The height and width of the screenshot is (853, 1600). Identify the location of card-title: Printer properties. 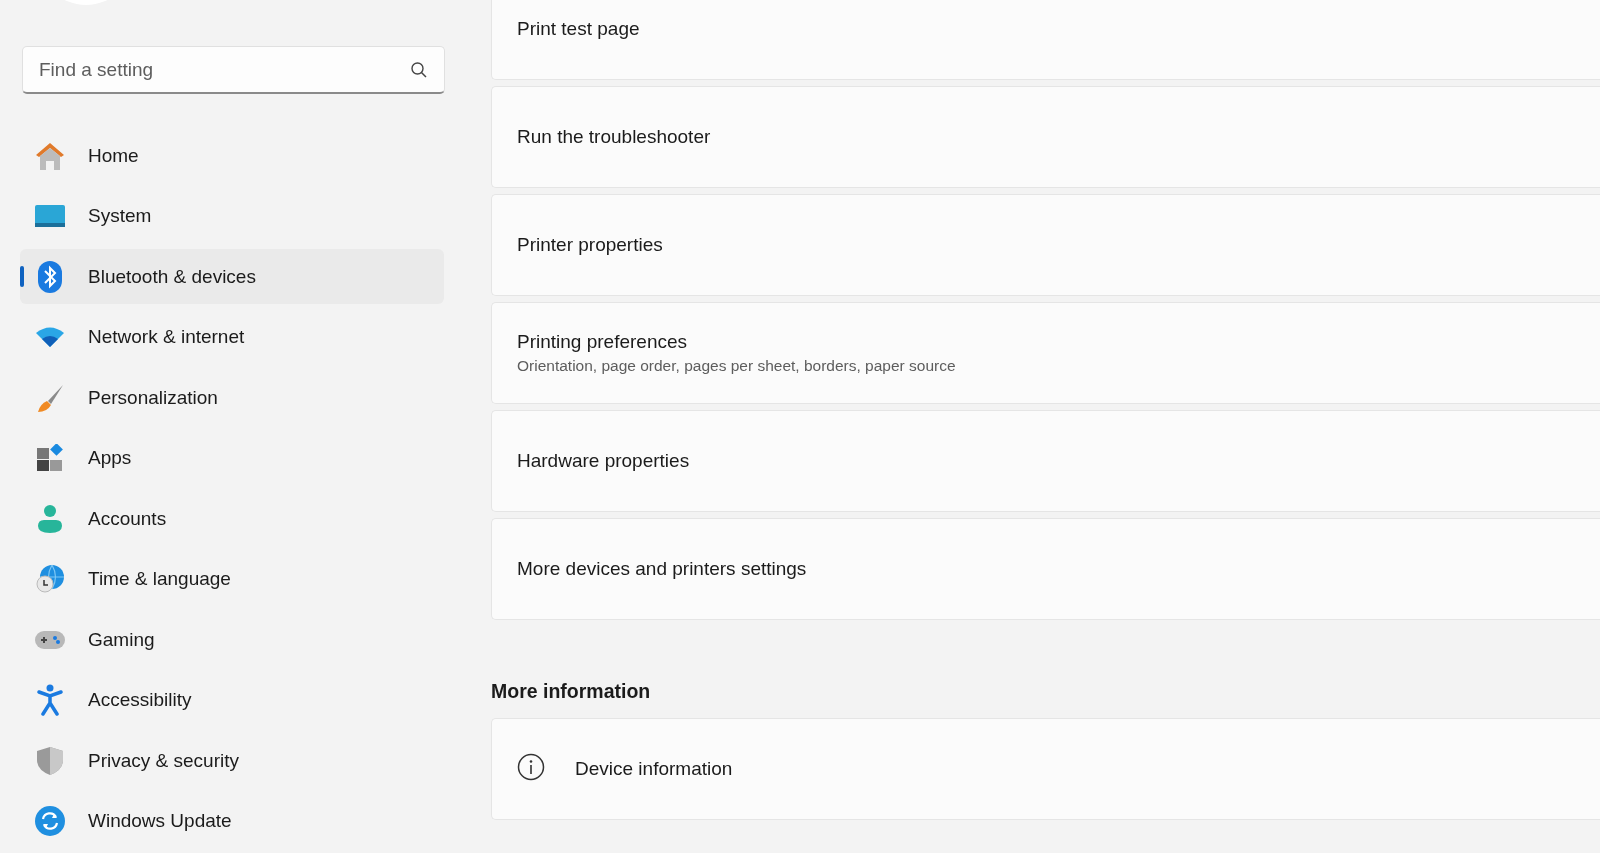
(590, 245).